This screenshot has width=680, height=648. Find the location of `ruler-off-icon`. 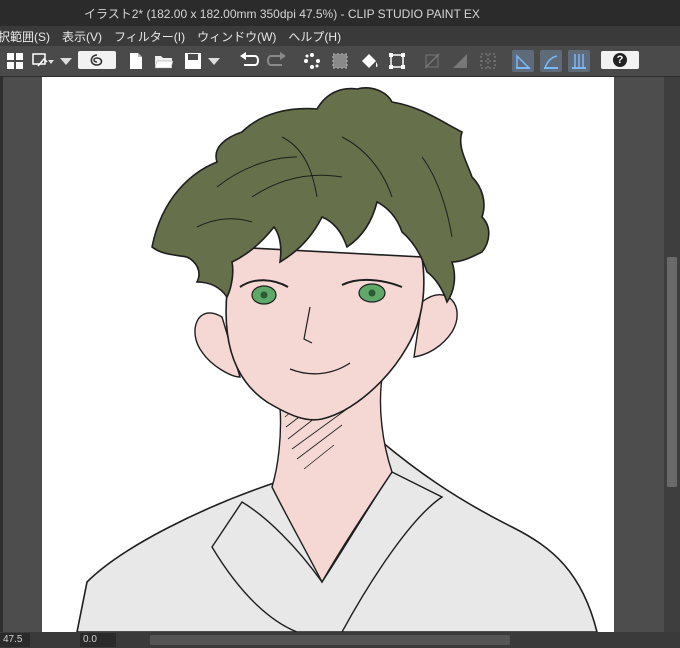

ruler-off-icon is located at coordinates (432, 61).